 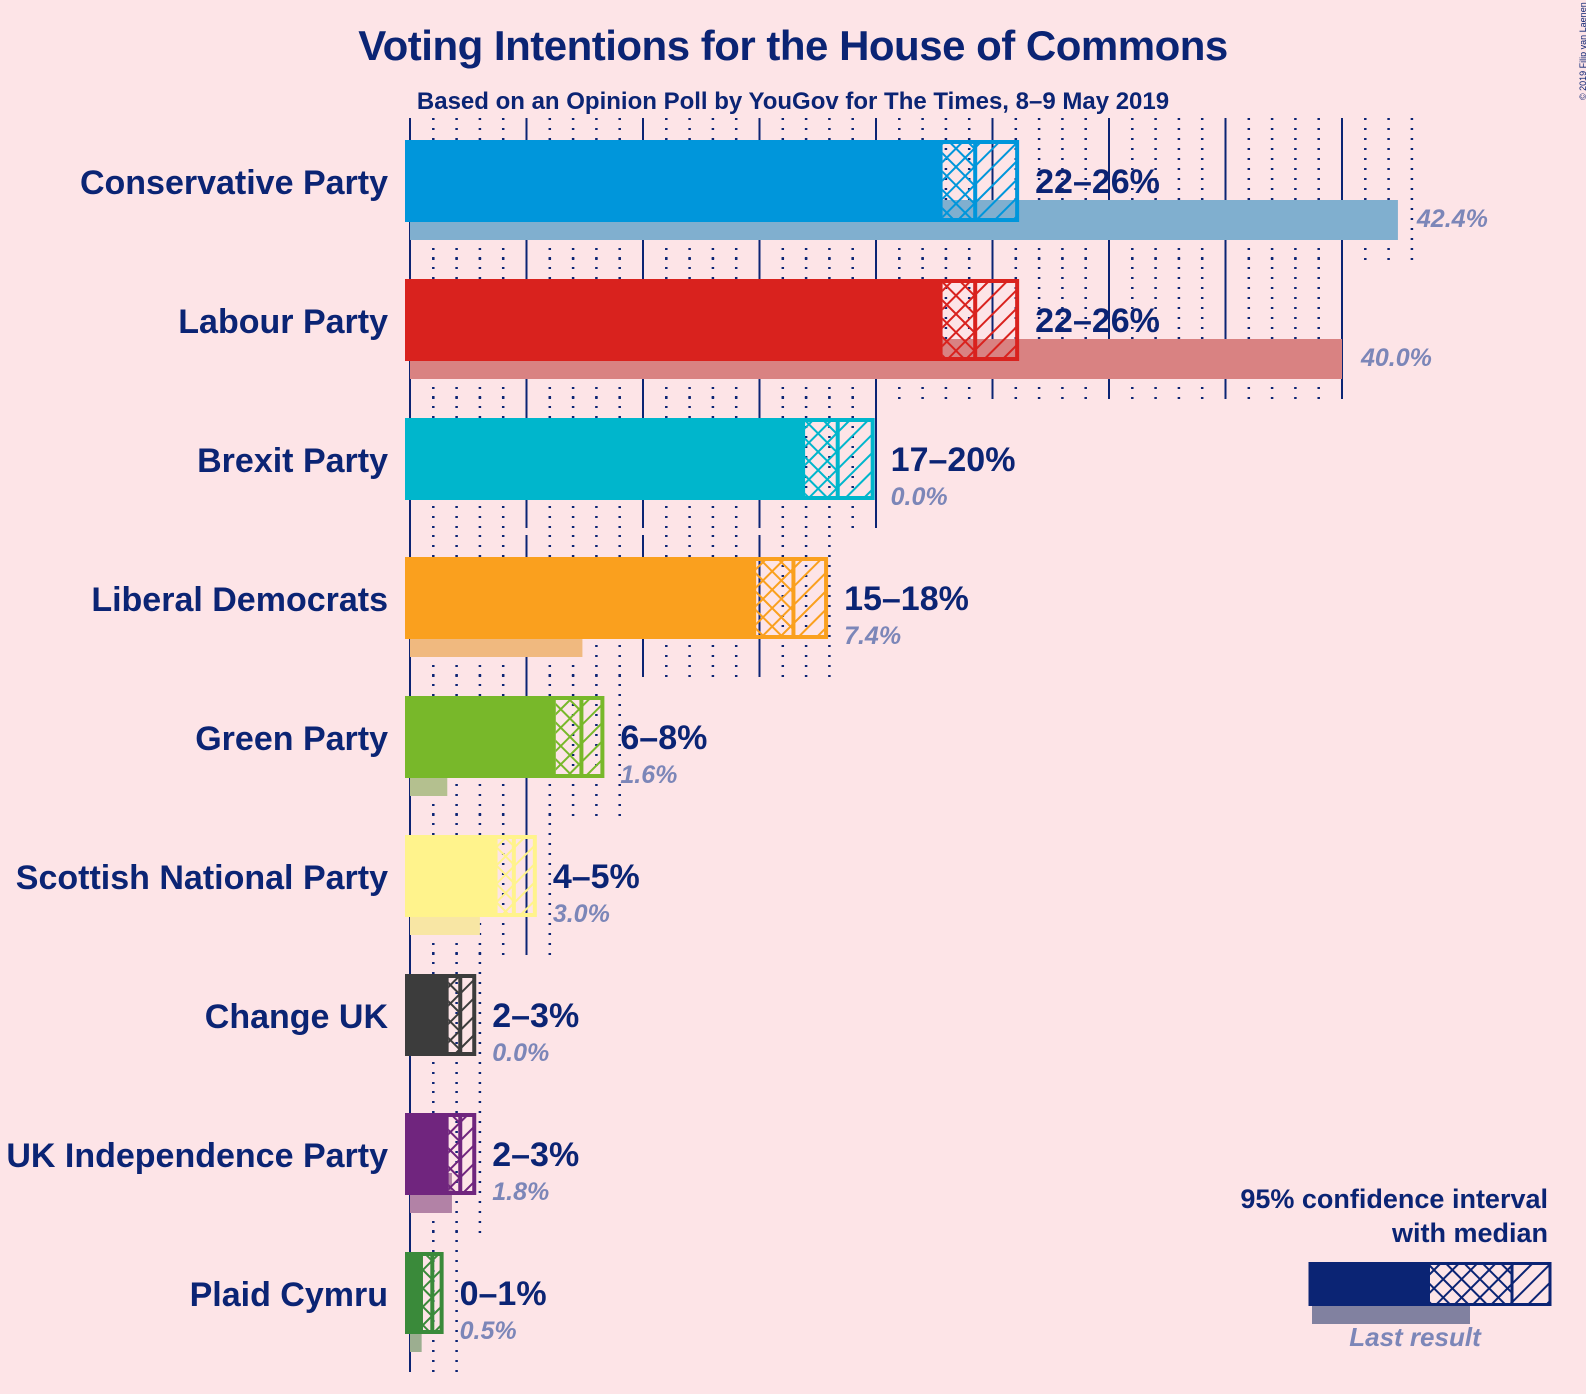 What do you see at coordinates (872, 636) in the screenshot?
I see `last-result-label: 7.4%` at bounding box center [872, 636].